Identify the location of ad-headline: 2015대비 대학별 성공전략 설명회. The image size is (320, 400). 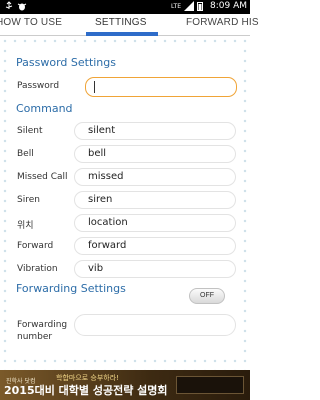
(86, 390).